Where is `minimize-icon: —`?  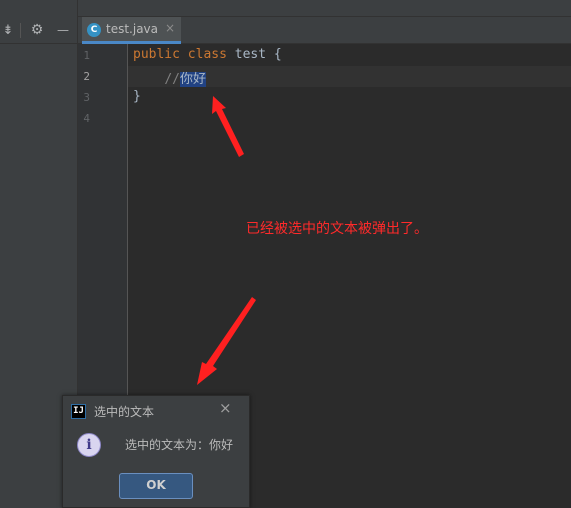
minimize-icon: — is located at coordinates (63, 30).